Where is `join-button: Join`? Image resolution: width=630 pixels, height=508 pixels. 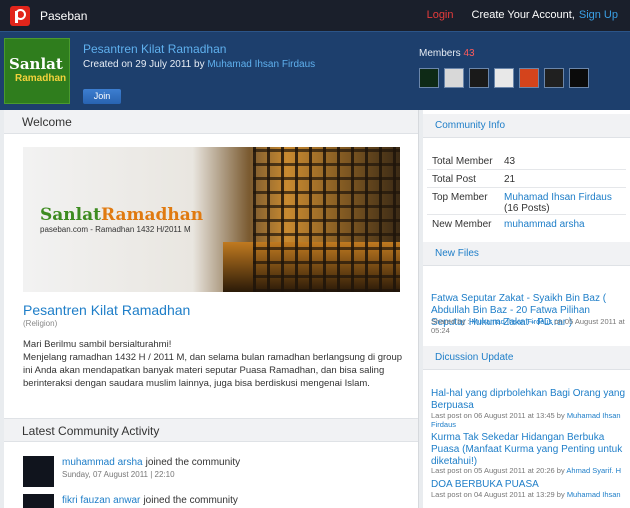 join-button: Join is located at coordinates (102, 96).